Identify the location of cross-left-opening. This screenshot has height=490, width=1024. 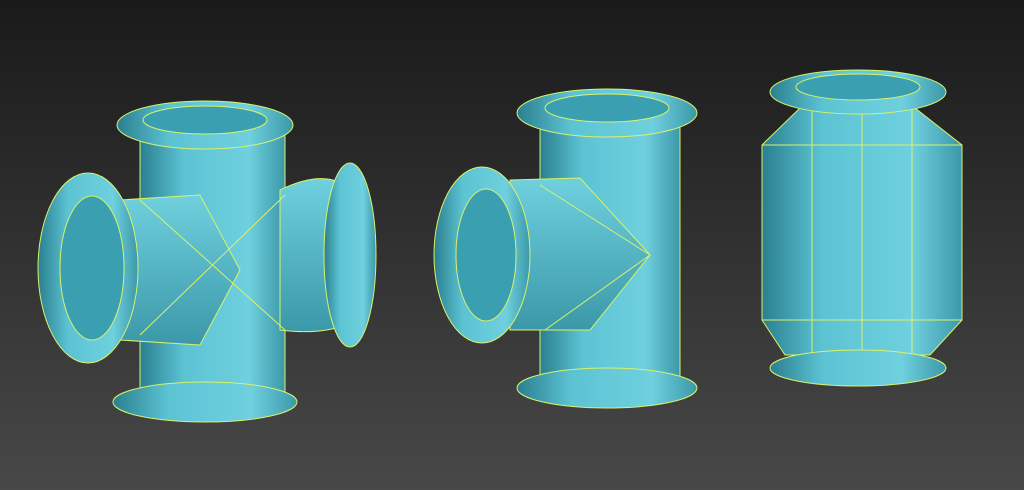
(92, 268).